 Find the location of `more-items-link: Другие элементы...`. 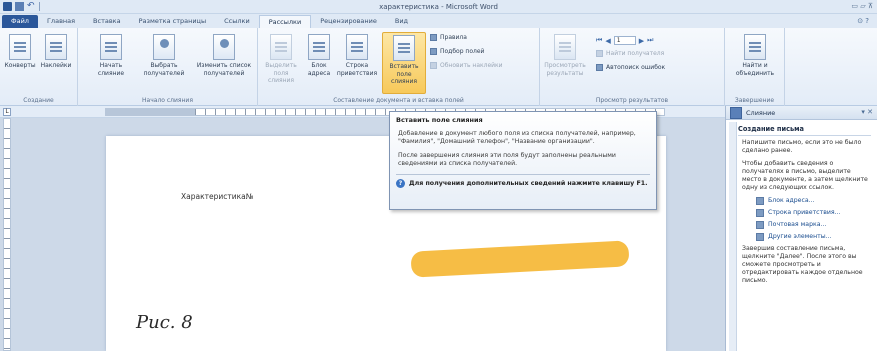

more-items-link: Другие элементы... is located at coordinates (813, 237).